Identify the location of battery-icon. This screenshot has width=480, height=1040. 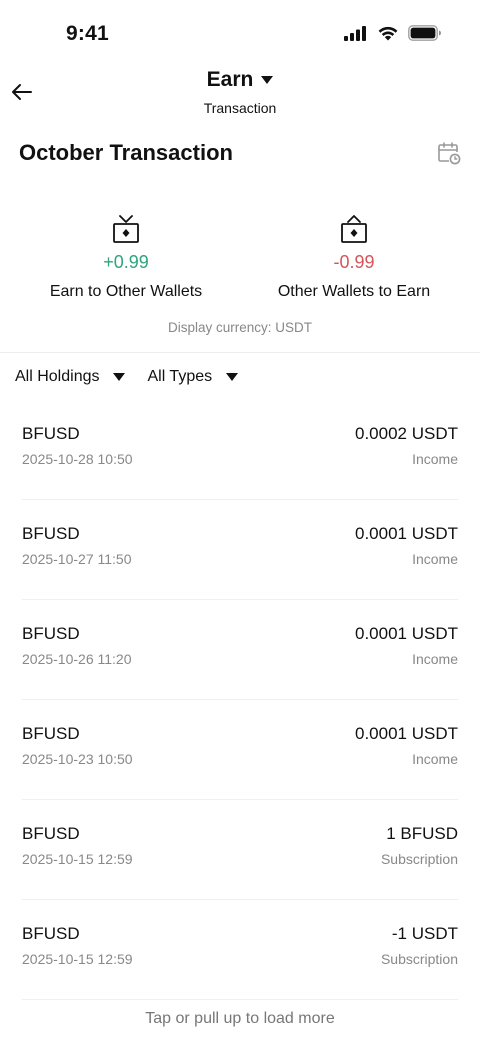
(424, 33).